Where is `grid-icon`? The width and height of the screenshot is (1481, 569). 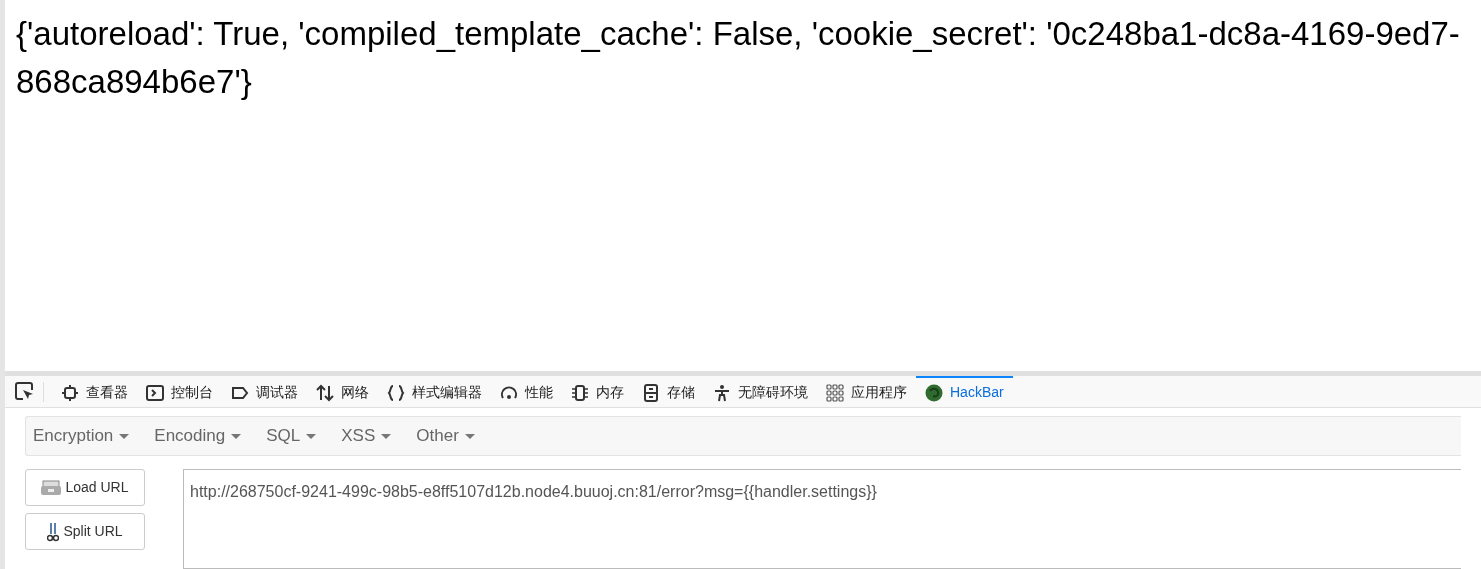 grid-icon is located at coordinates (835, 392).